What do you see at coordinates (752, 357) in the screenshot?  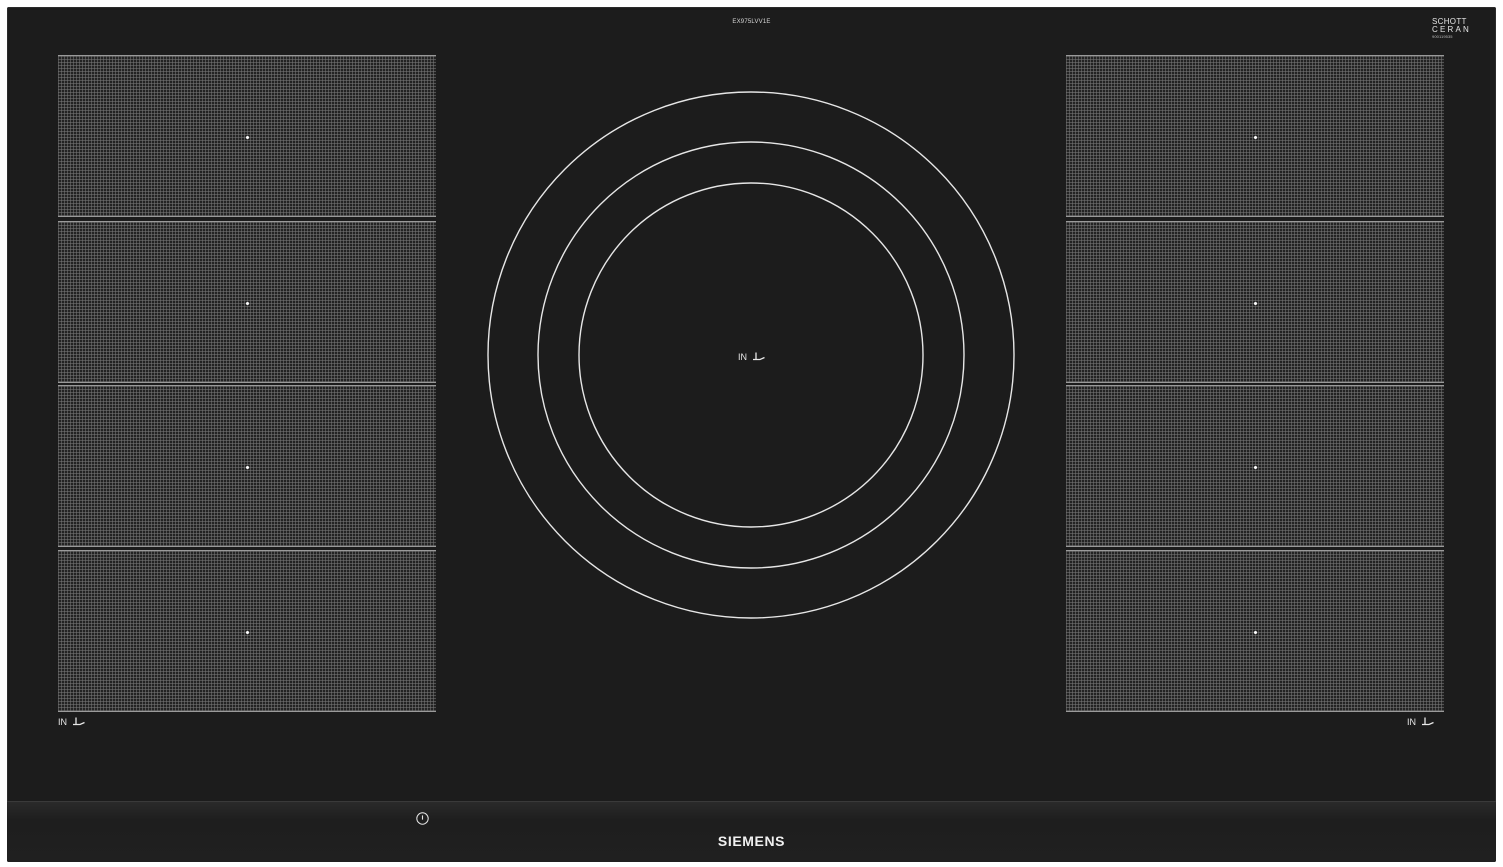 I see `center-induction-label: IN` at bounding box center [752, 357].